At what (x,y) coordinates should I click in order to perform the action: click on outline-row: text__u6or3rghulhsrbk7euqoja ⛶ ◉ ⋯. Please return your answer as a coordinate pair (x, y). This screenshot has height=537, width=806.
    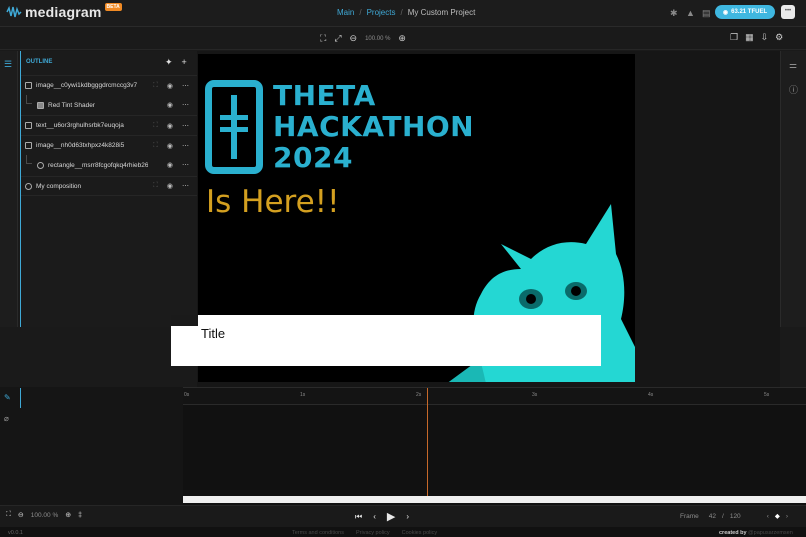
    Looking at the image, I should click on (109, 125).